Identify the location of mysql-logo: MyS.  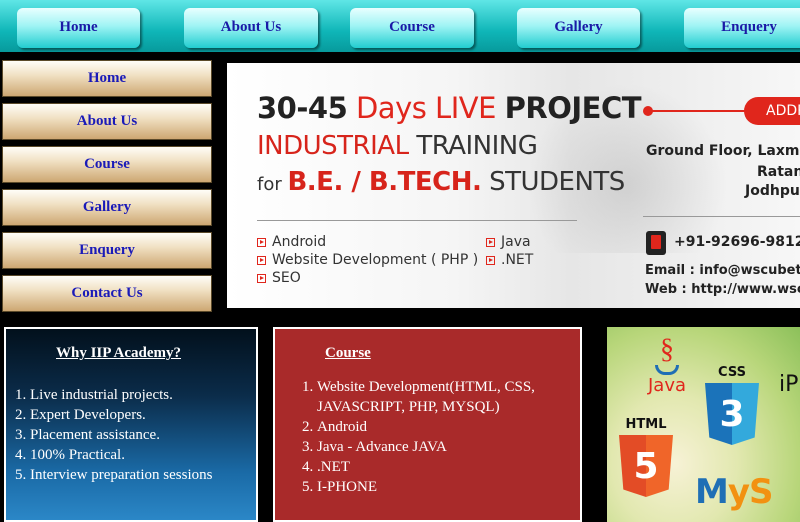
(734, 492).